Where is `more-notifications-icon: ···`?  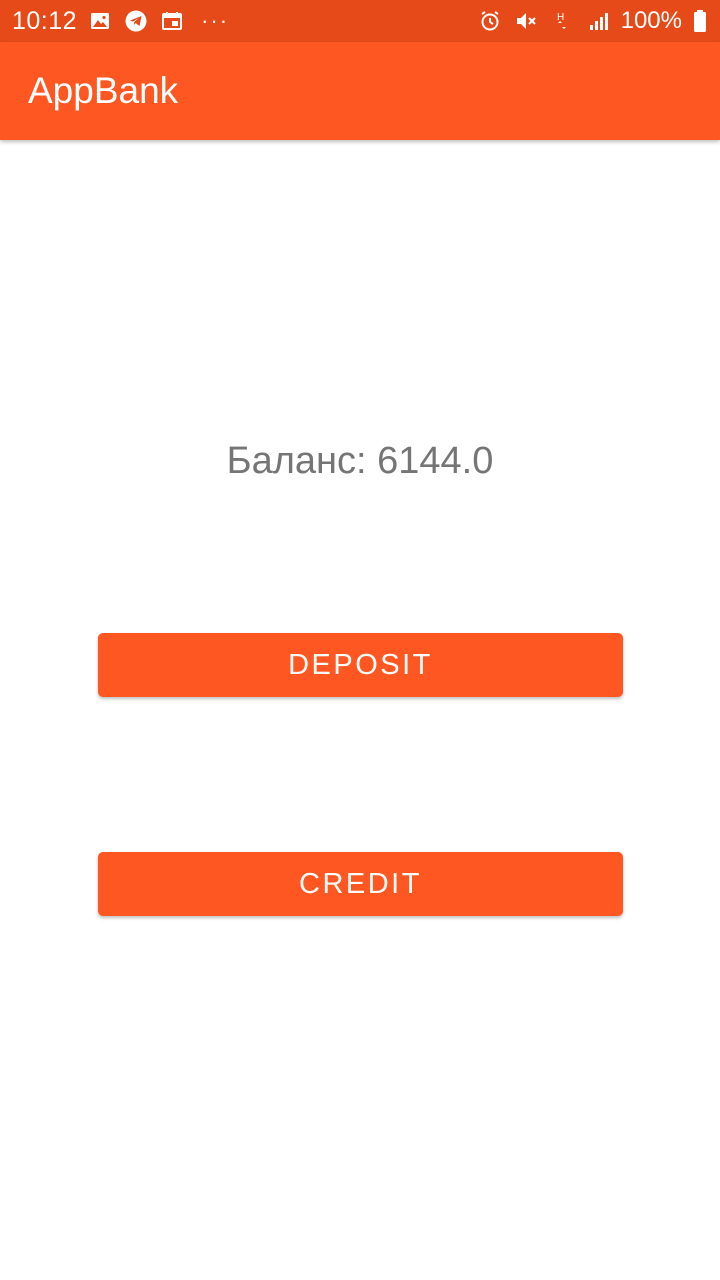 more-notifications-icon: ··· is located at coordinates (215, 20).